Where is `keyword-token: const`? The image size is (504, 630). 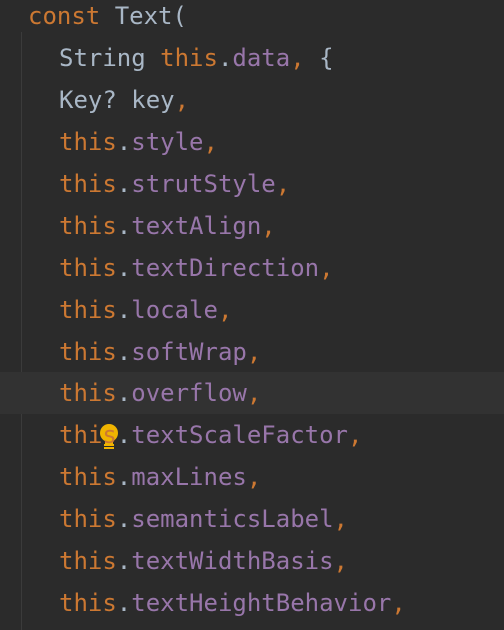
keyword-token: const is located at coordinates (64, 16).